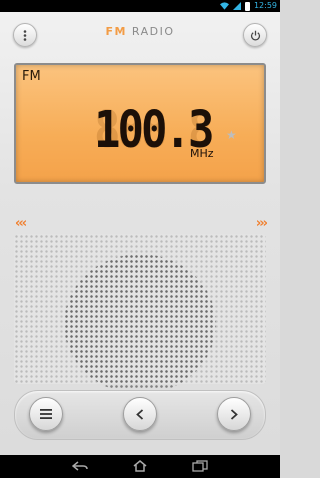 Image resolution: width=320 pixels, height=478 pixels. I want to click on wifi-icon, so click(224, 6).